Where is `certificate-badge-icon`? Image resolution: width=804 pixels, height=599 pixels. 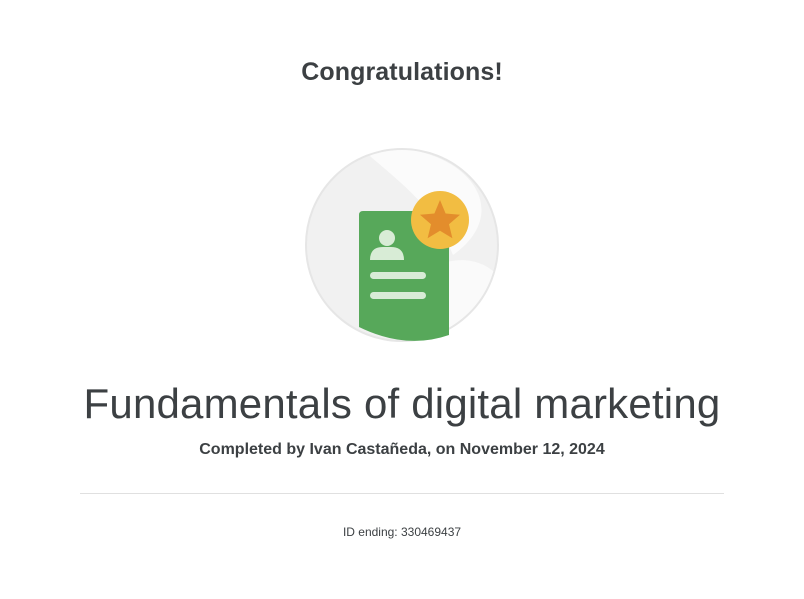 certificate-badge-icon is located at coordinates (403, 245).